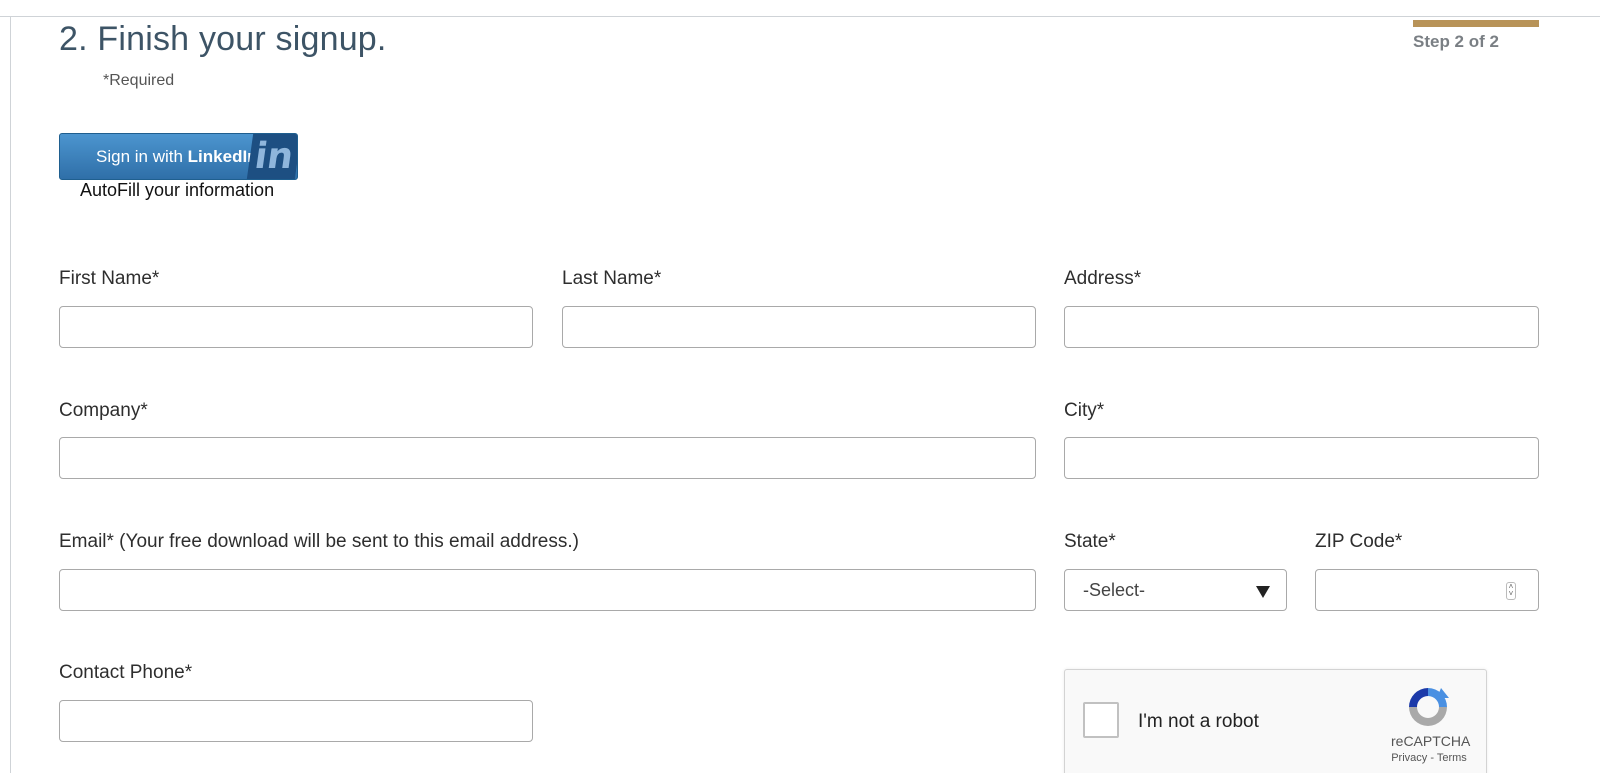 This screenshot has height=773, width=1600. Describe the element at coordinates (1301, 327) in the screenshot. I see `address-input` at that location.